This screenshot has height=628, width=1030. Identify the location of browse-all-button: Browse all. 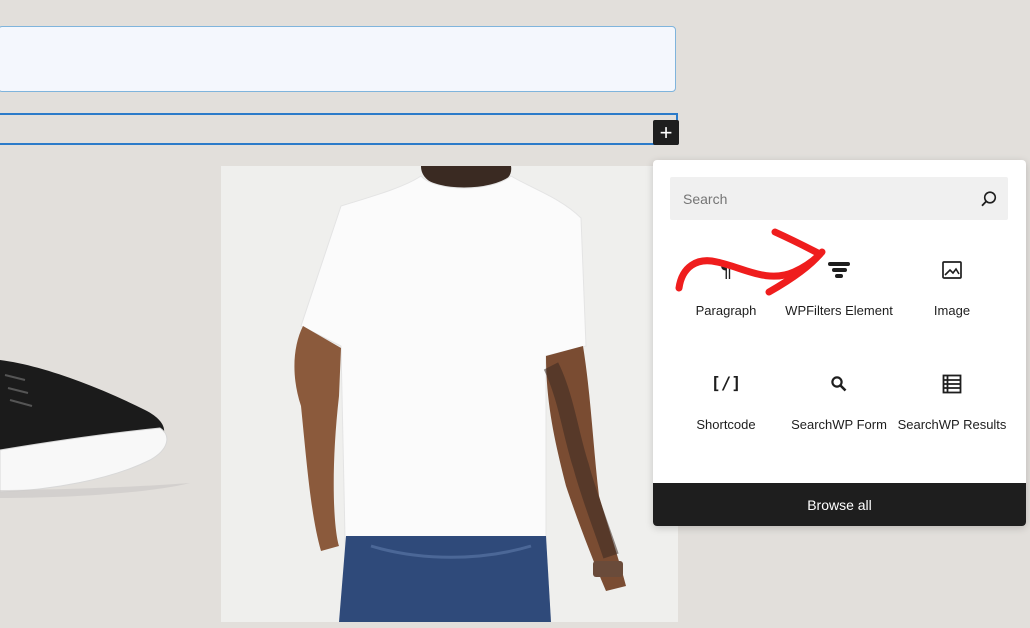
(839, 504).